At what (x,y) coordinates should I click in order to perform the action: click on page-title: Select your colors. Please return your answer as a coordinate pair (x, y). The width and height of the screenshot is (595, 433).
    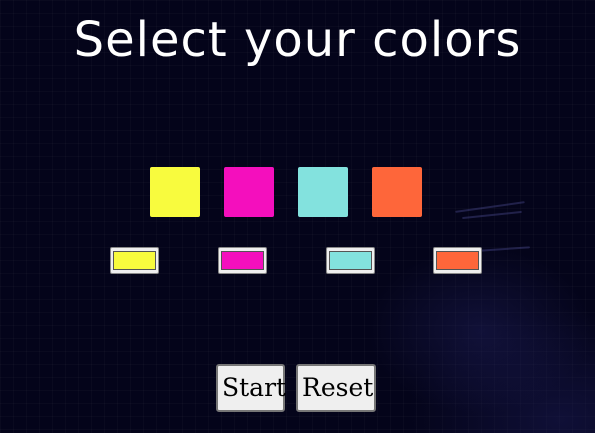
    Looking at the image, I should click on (297, 40).